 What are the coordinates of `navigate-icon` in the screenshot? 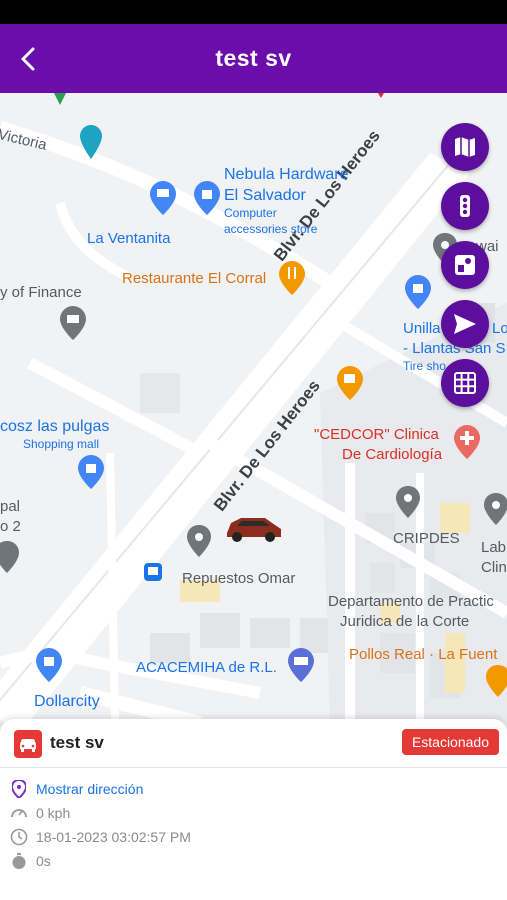 It's located at (465, 324).